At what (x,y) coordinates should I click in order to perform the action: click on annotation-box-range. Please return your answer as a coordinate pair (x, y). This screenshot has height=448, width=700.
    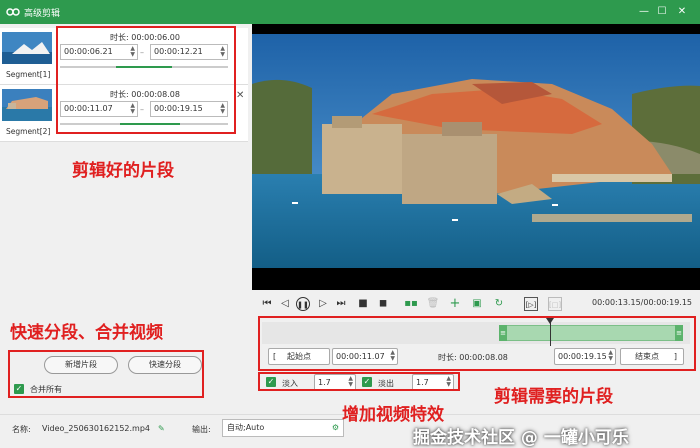
    Looking at the image, I should click on (477, 343).